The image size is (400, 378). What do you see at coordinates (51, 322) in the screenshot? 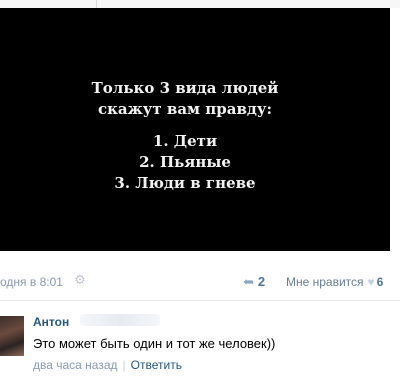
I see `comment-author: Антон` at bounding box center [51, 322].